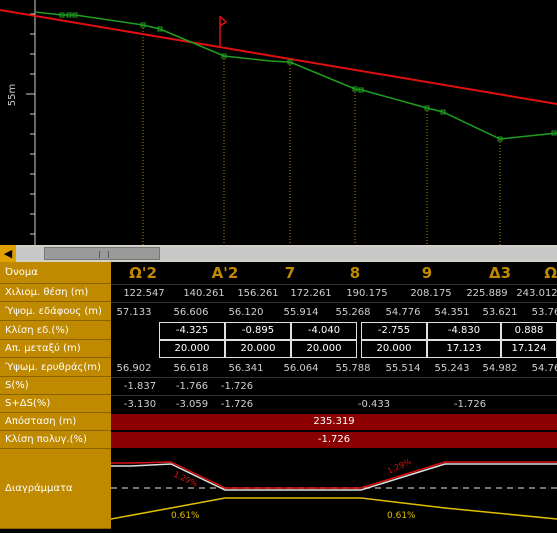 This screenshot has height=533, width=557. What do you see at coordinates (191, 368) in the screenshot?
I see `red-cell: 56.618` at bounding box center [191, 368].